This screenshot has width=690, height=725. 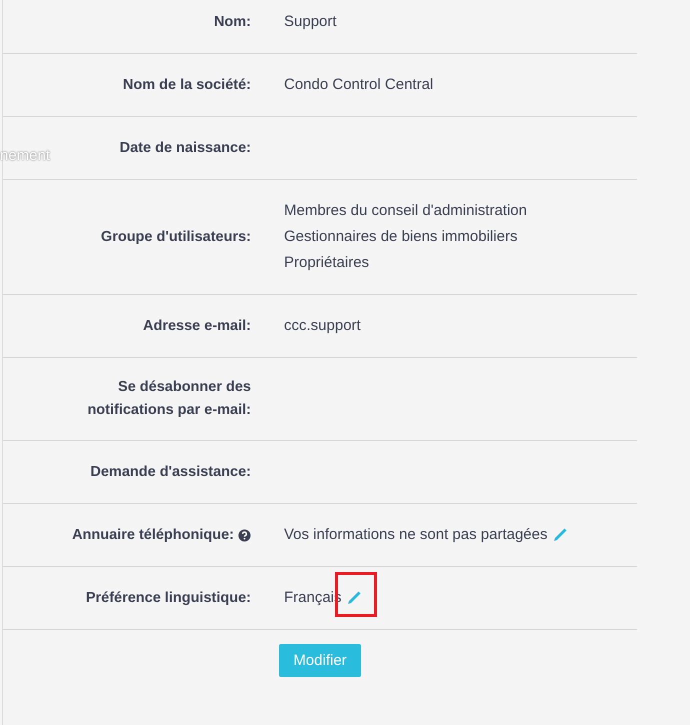 I want to click on field-value: Gestionnaires de biens immobiliers, so click(x=401, y=237).